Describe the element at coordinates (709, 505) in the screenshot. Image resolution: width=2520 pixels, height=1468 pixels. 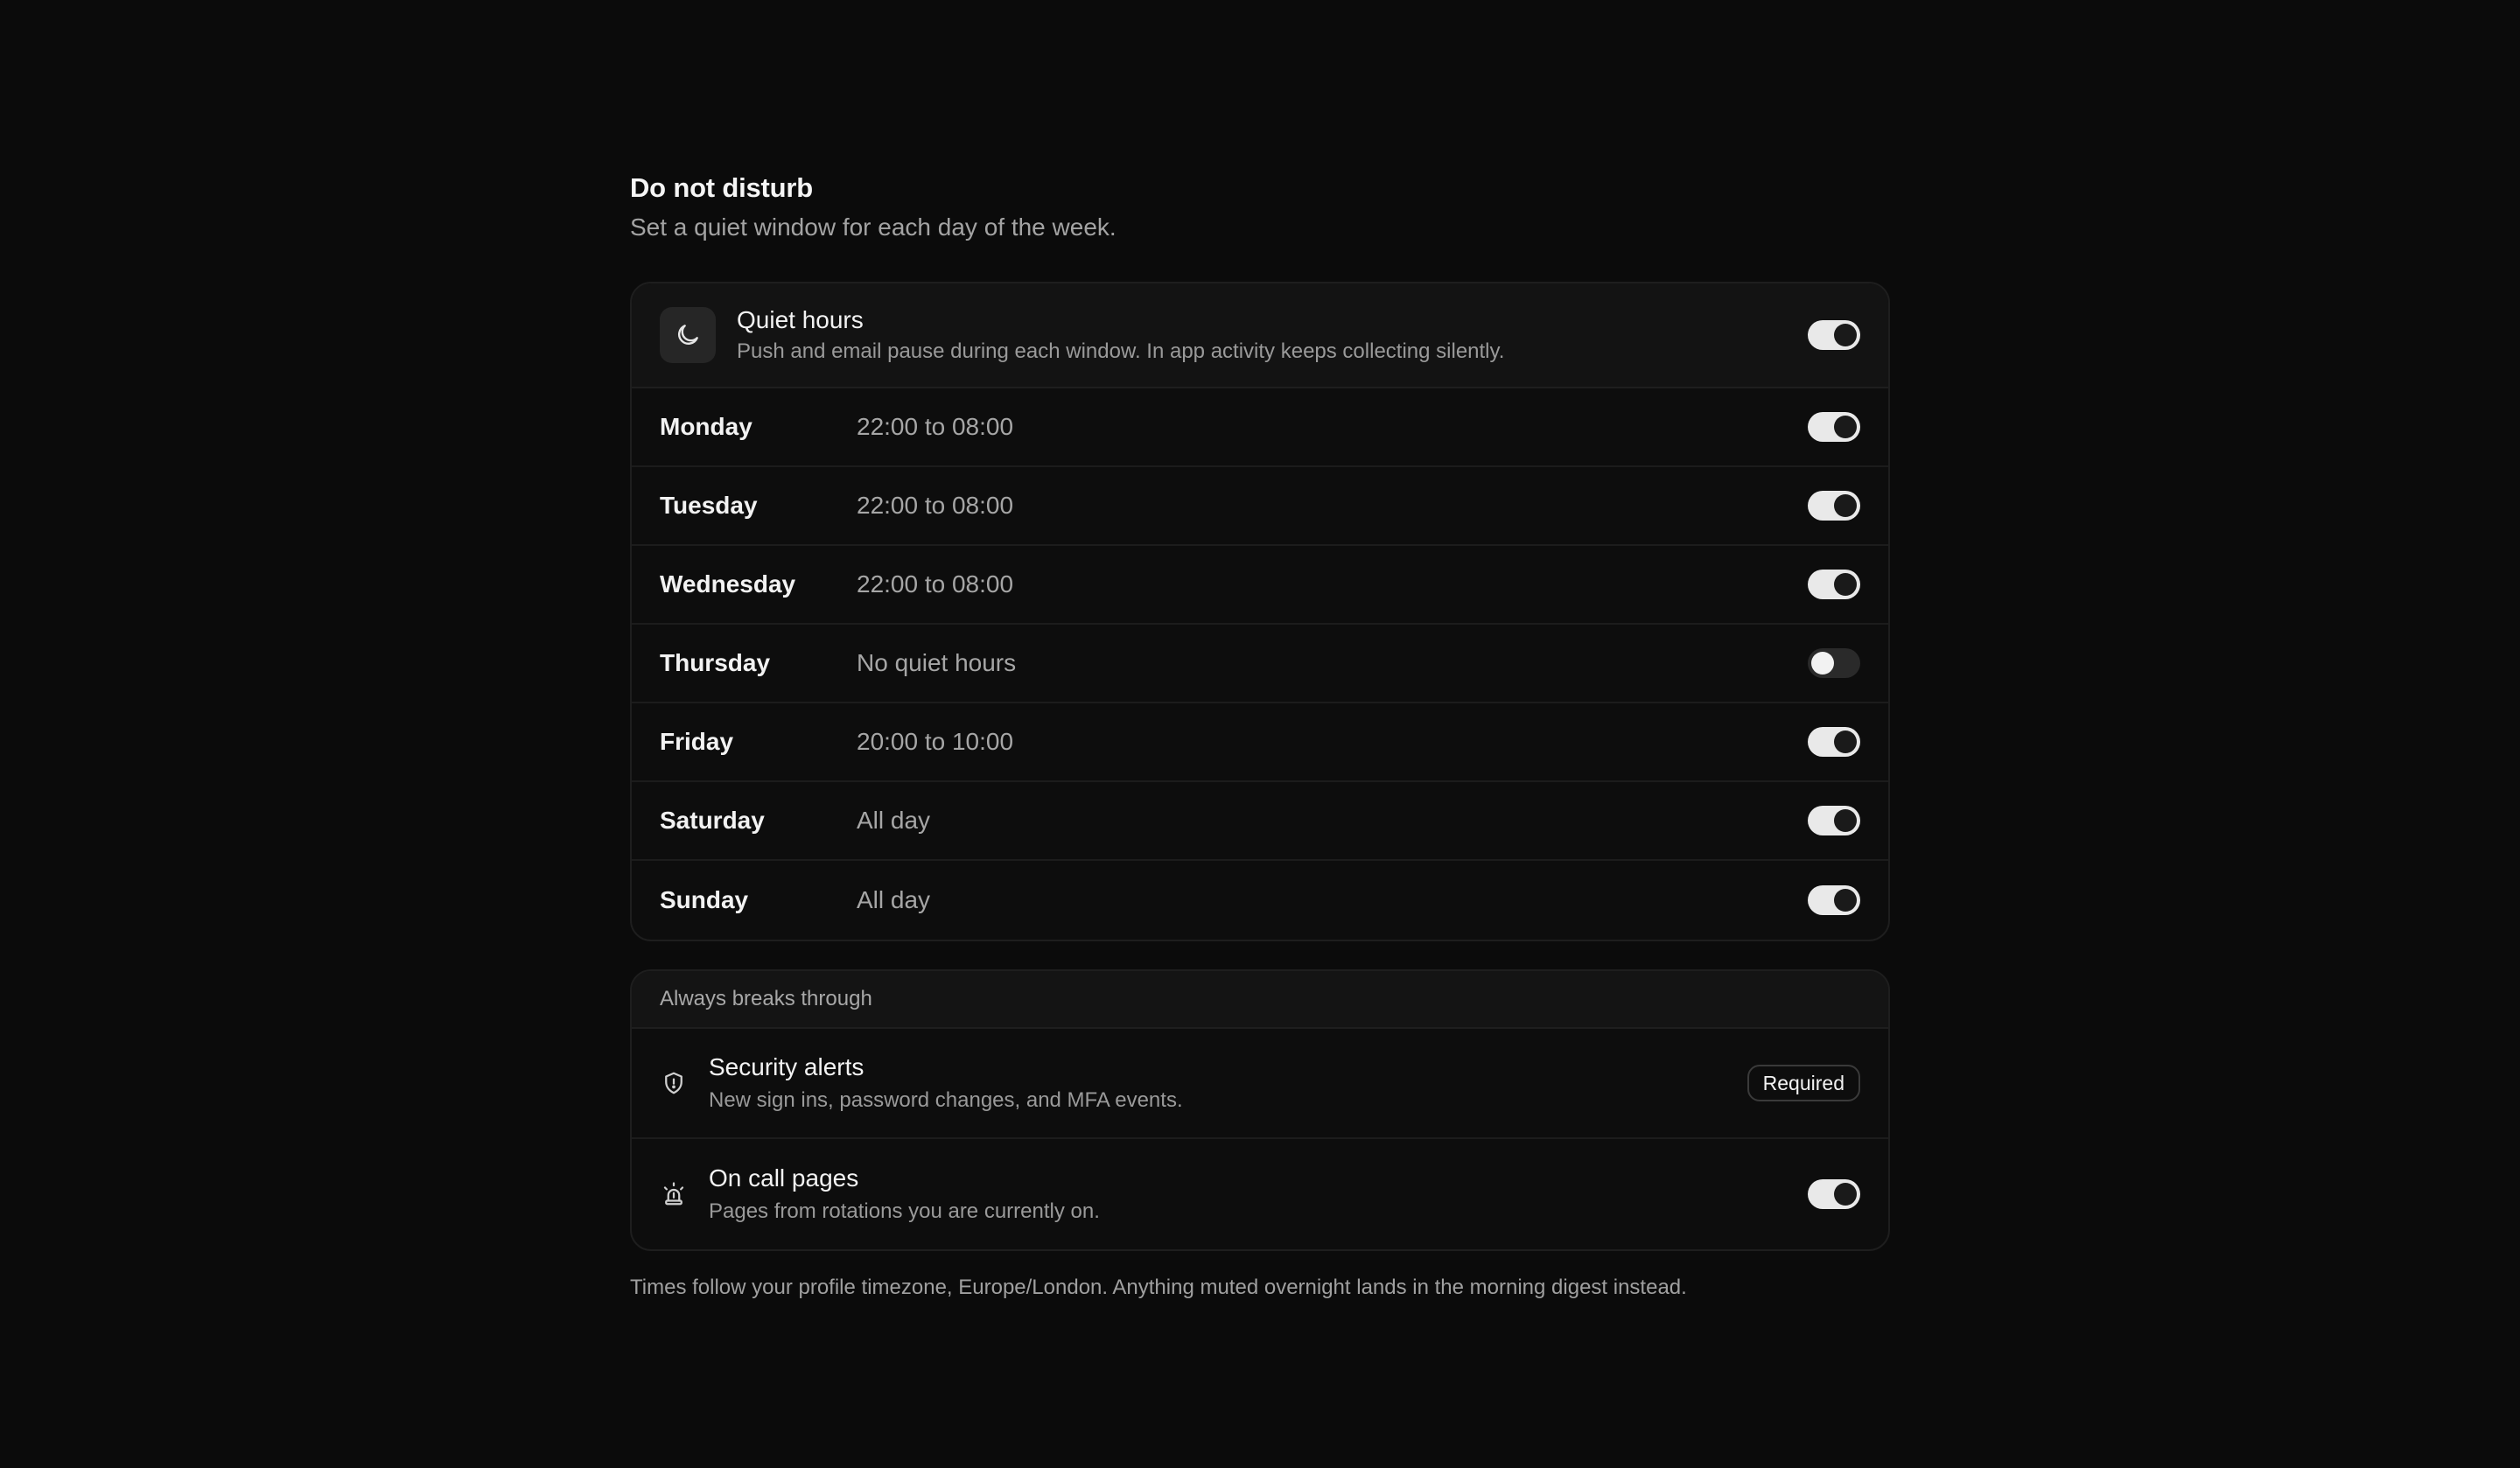
I see `day-name: Tuesday` at that location.